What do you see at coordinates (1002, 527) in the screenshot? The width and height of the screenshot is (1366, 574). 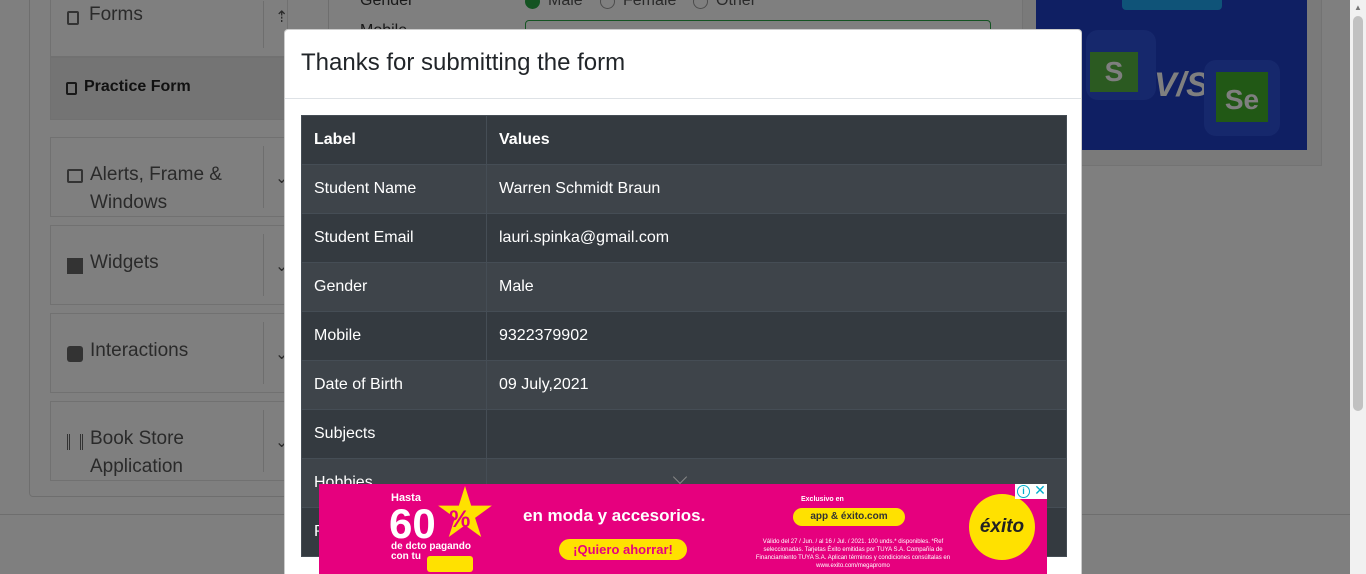 I see `exito-logo: éxito` at bounding box center [1002, 527].